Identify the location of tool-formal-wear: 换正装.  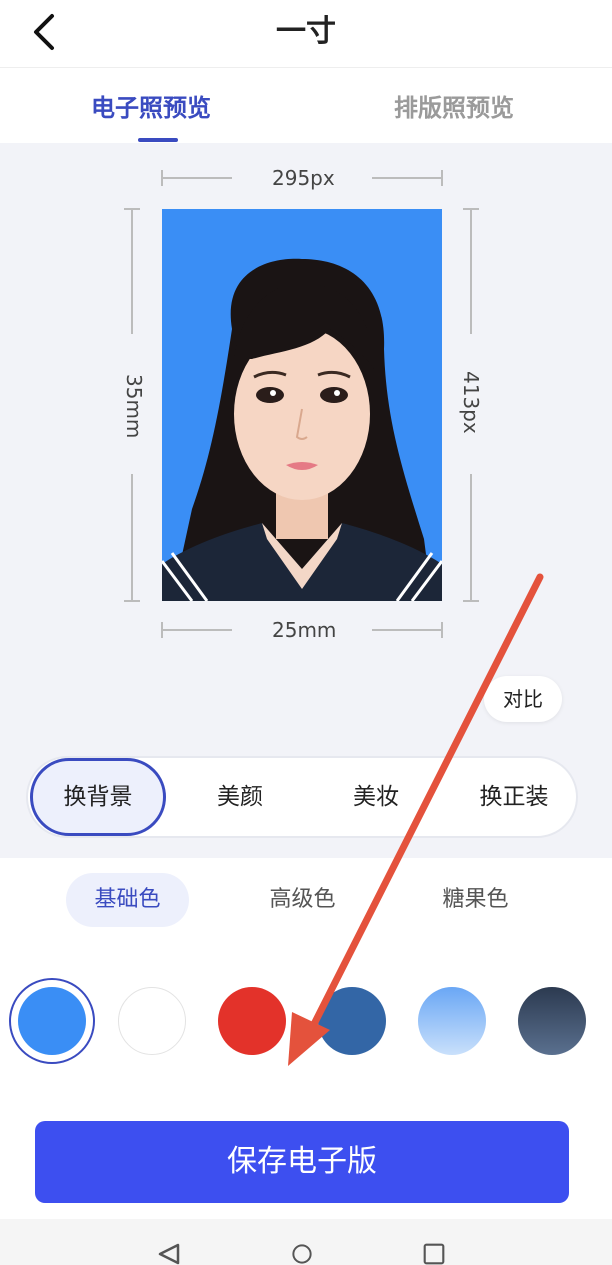
(514, 797).